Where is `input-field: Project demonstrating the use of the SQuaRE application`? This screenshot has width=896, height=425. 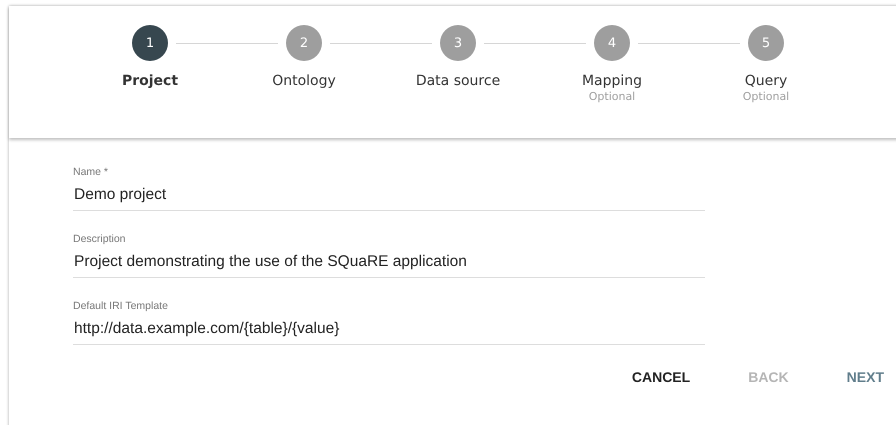 input-field: Project demonstrating the use of the SQuaRE application is located at coordinates (389, 264).